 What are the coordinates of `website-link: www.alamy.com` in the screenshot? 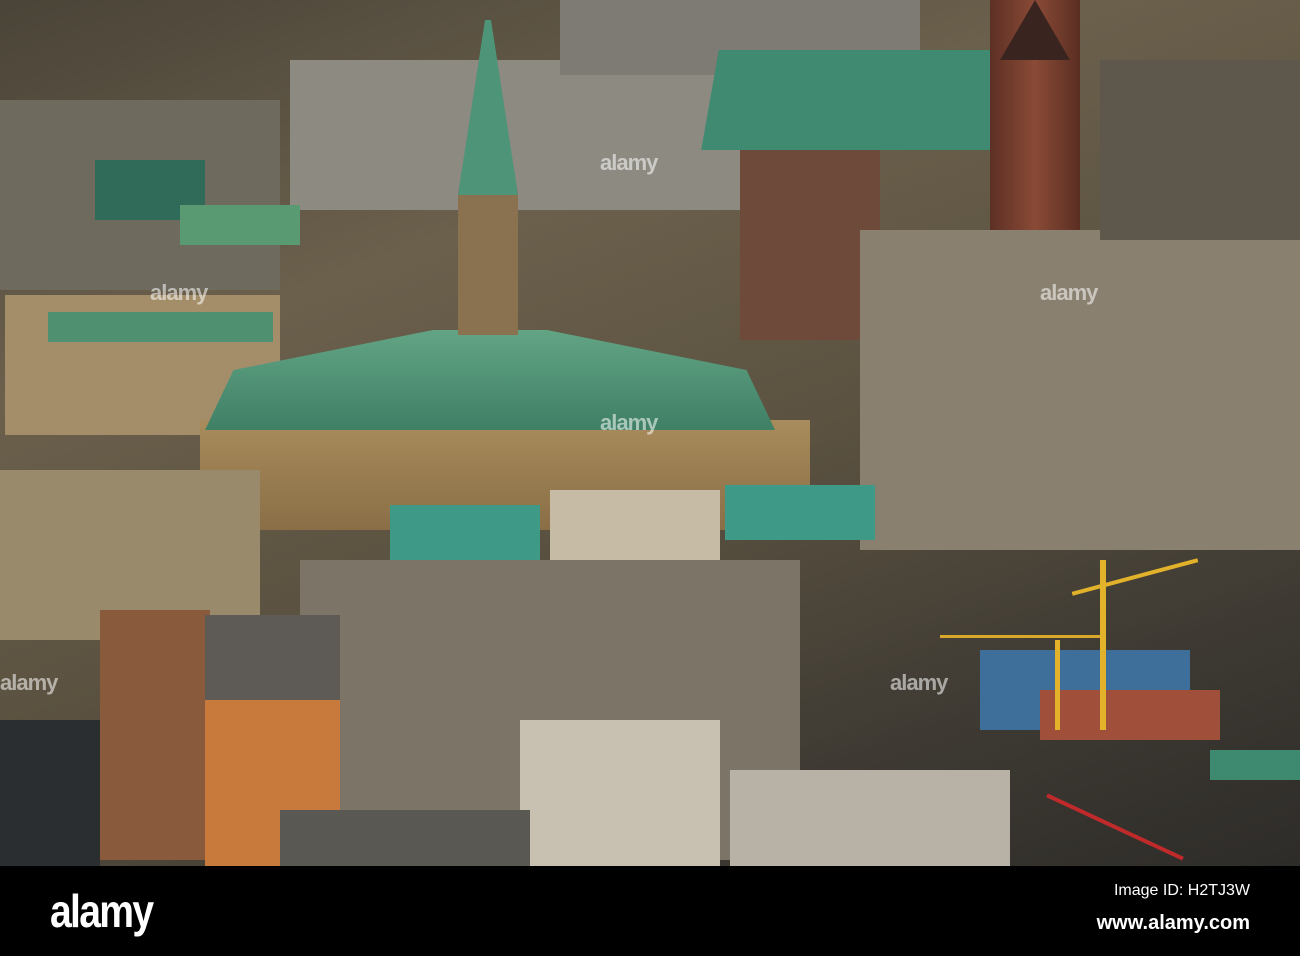 It's located at (1173, 923).